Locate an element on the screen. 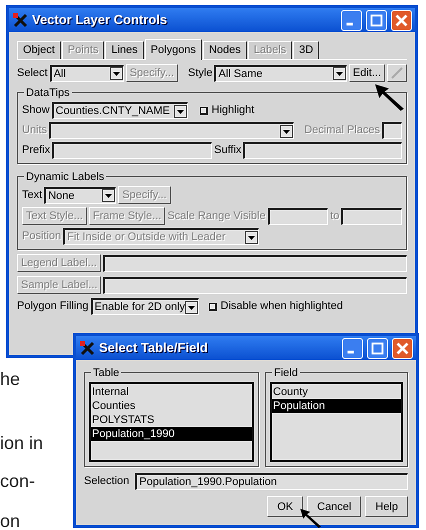 The width and height of the screenshot is (426, 530). window-title: Vector Layer Controls is located at coordinates (100, 20).